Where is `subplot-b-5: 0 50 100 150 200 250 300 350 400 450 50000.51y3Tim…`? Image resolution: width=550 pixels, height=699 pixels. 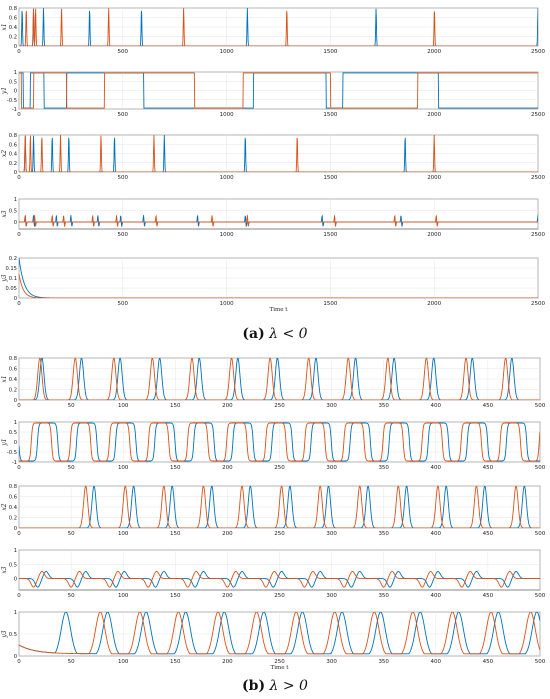 subplot-b-5: 0 50 100 150 200 250 300 350 400 450 50000.51y3Tim… is located at coordinates (273, 640).